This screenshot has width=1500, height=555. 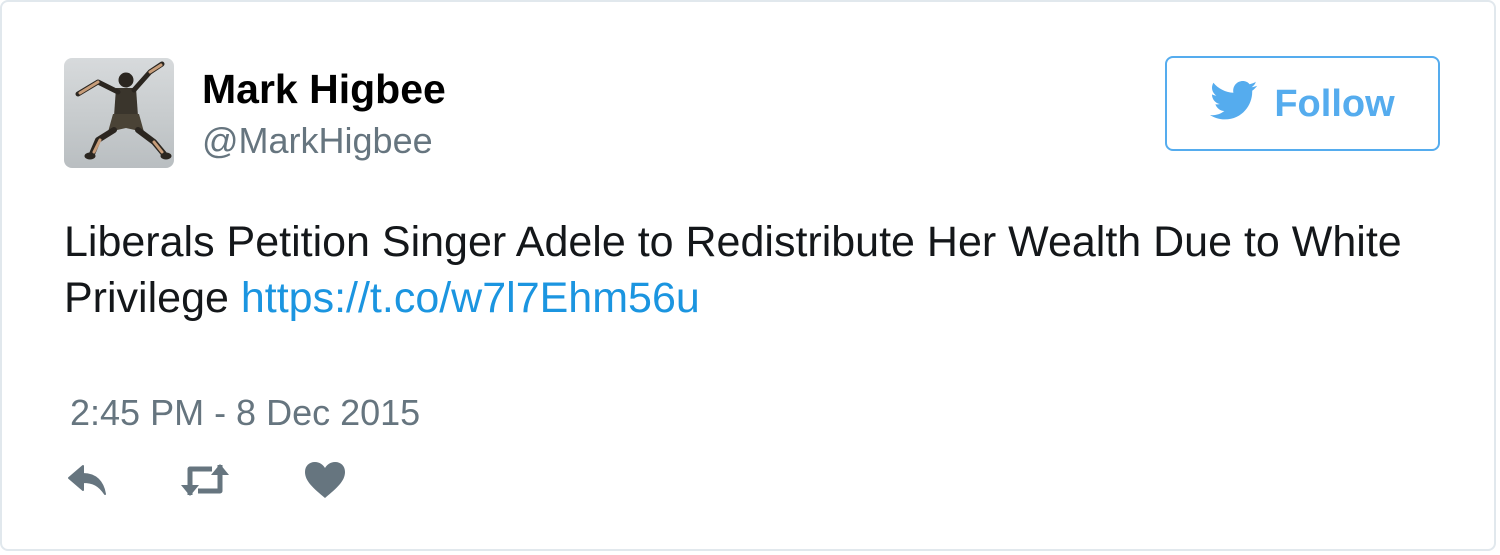 What do you see at coordinates (324, 89) in the screenshot?
I see `author-name: Mark Higbee` at bounding box center [324, 89].